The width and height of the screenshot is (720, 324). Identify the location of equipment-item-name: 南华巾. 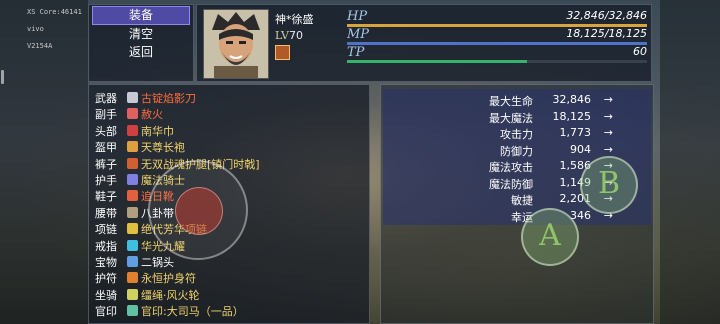
(157, 131).